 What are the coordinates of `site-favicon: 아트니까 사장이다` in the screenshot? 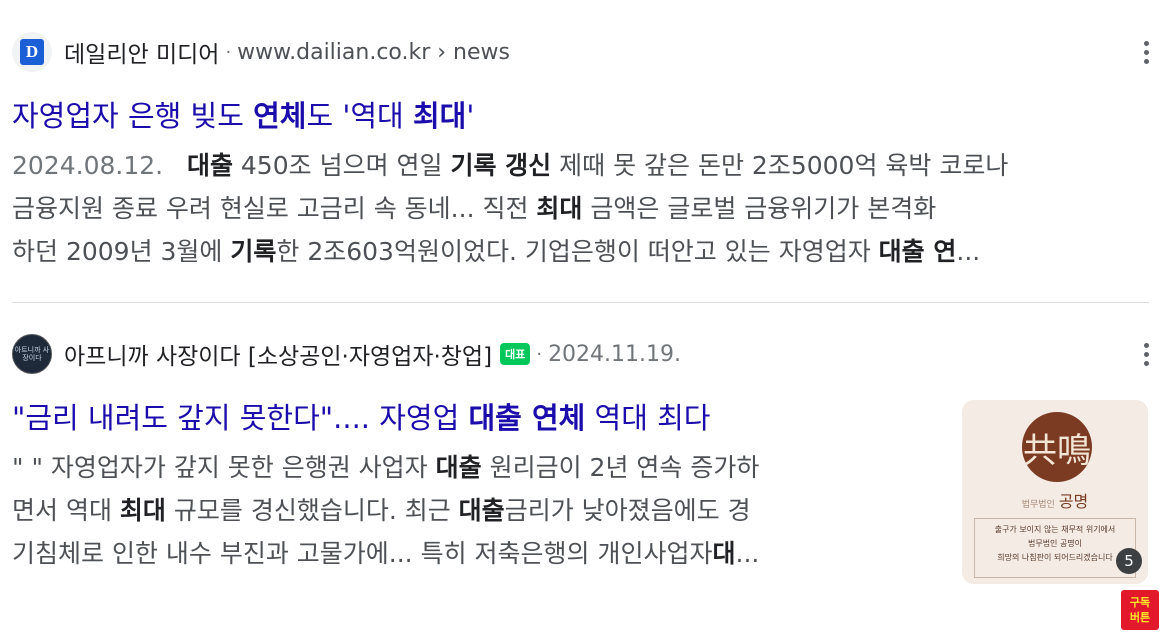 It's located at (32, 354).